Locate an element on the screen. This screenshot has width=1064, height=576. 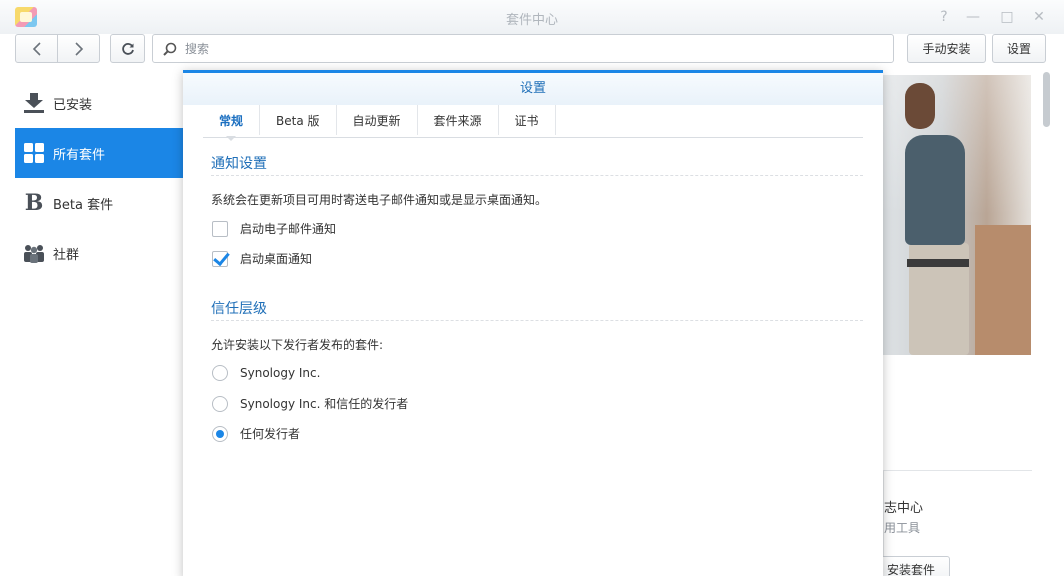
package-card-title: 志中心 is located at coordinates (904, 508).